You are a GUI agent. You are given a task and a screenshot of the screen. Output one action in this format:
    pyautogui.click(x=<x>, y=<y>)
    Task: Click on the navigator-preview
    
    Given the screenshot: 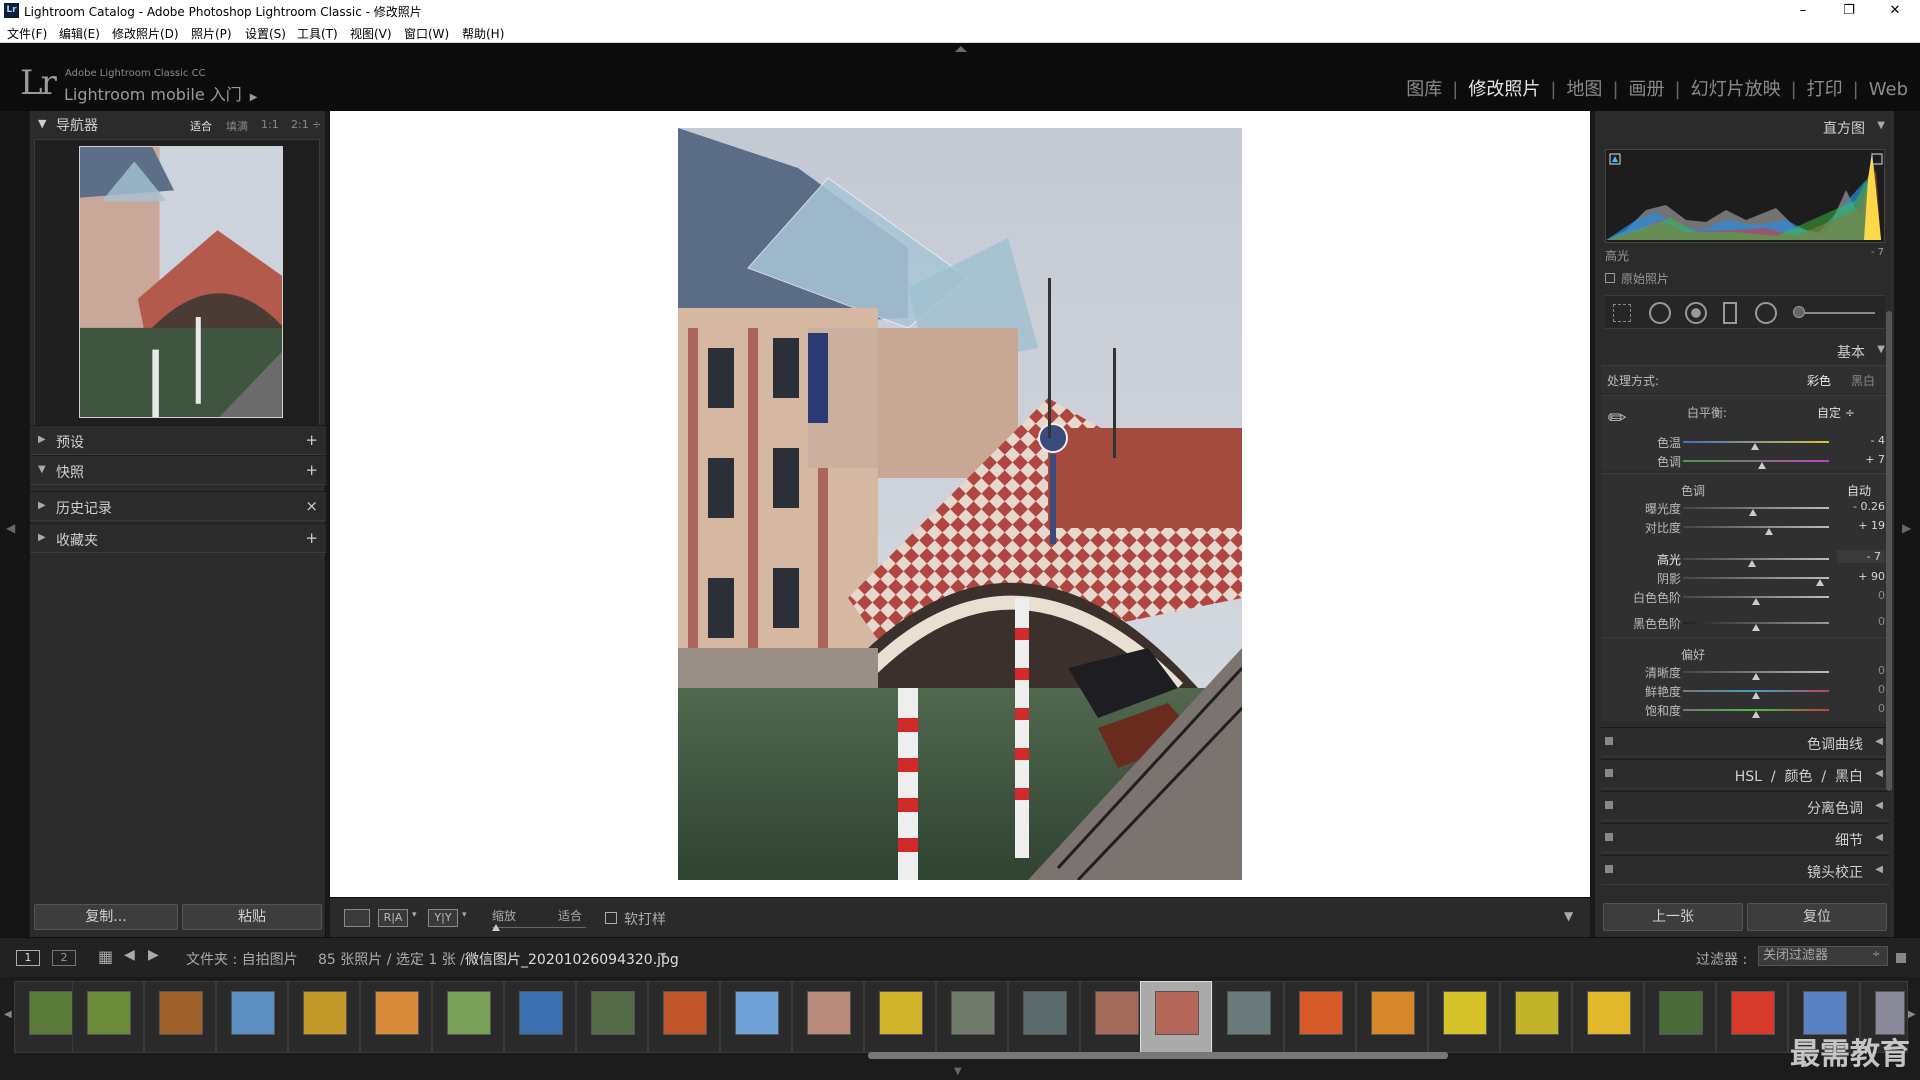 What is the action you would take?
    pyautogui.click(x=177, y=283)
    